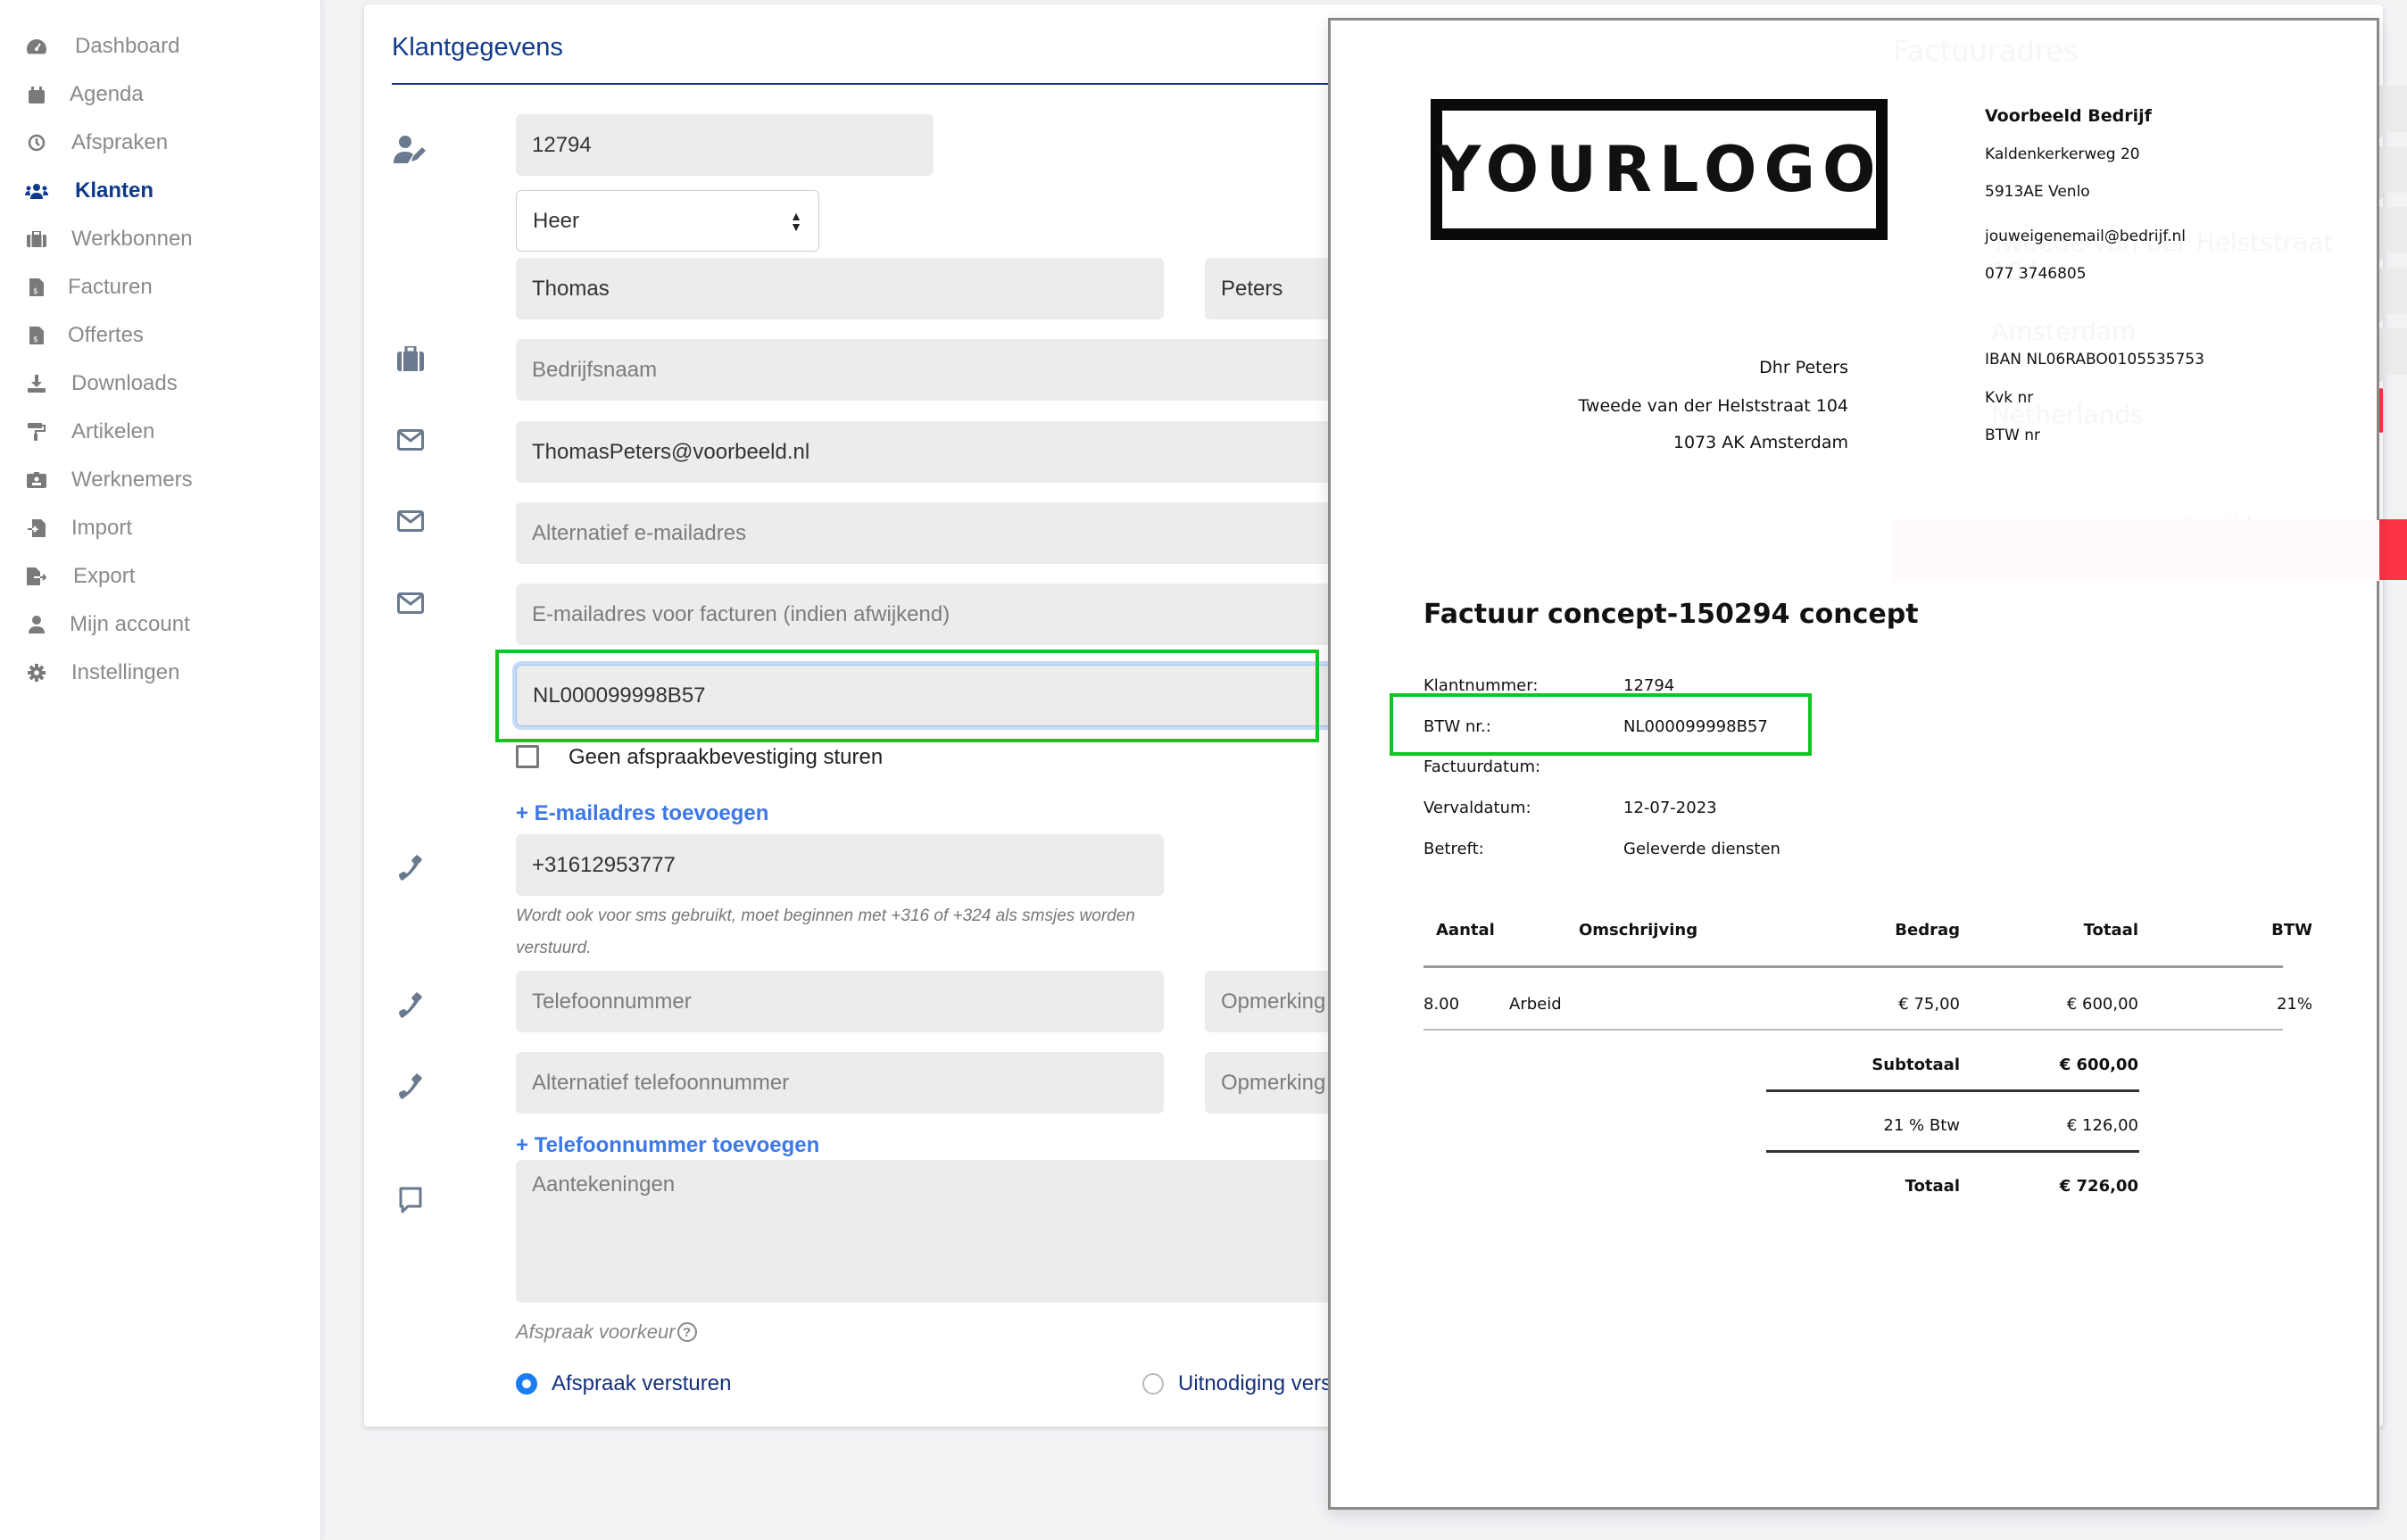 This screenshot has width=2407, height=1540. I want to click on table-header: Totaal, so click(2110, 931).